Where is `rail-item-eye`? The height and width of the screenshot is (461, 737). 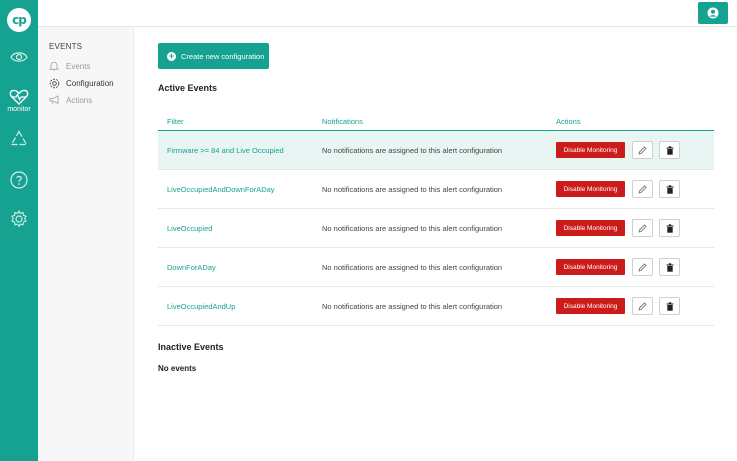 rail-item-eye is located at coordinates (19, 57).